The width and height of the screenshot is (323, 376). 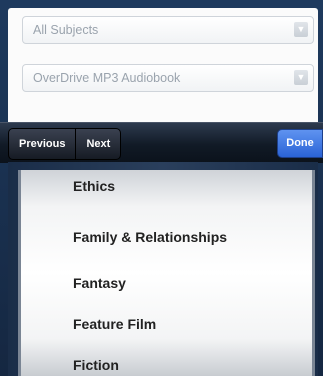 What do you see at coordinates (99, 283) in the screenshot?
I see `picker-item: Fantasy` at bounding box center [99, 283].